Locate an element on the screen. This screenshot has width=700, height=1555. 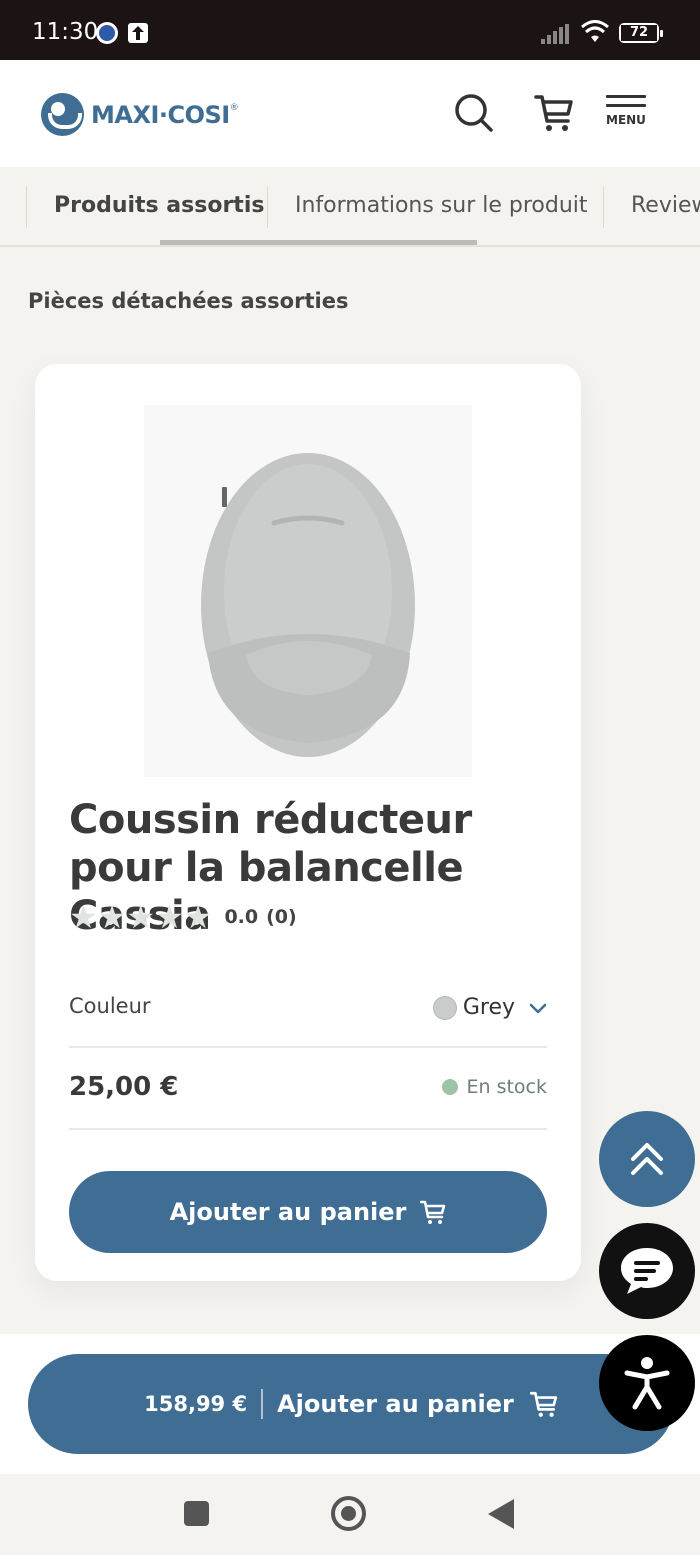
color-dropdown: Grey is located at coordinates (489, 1007).